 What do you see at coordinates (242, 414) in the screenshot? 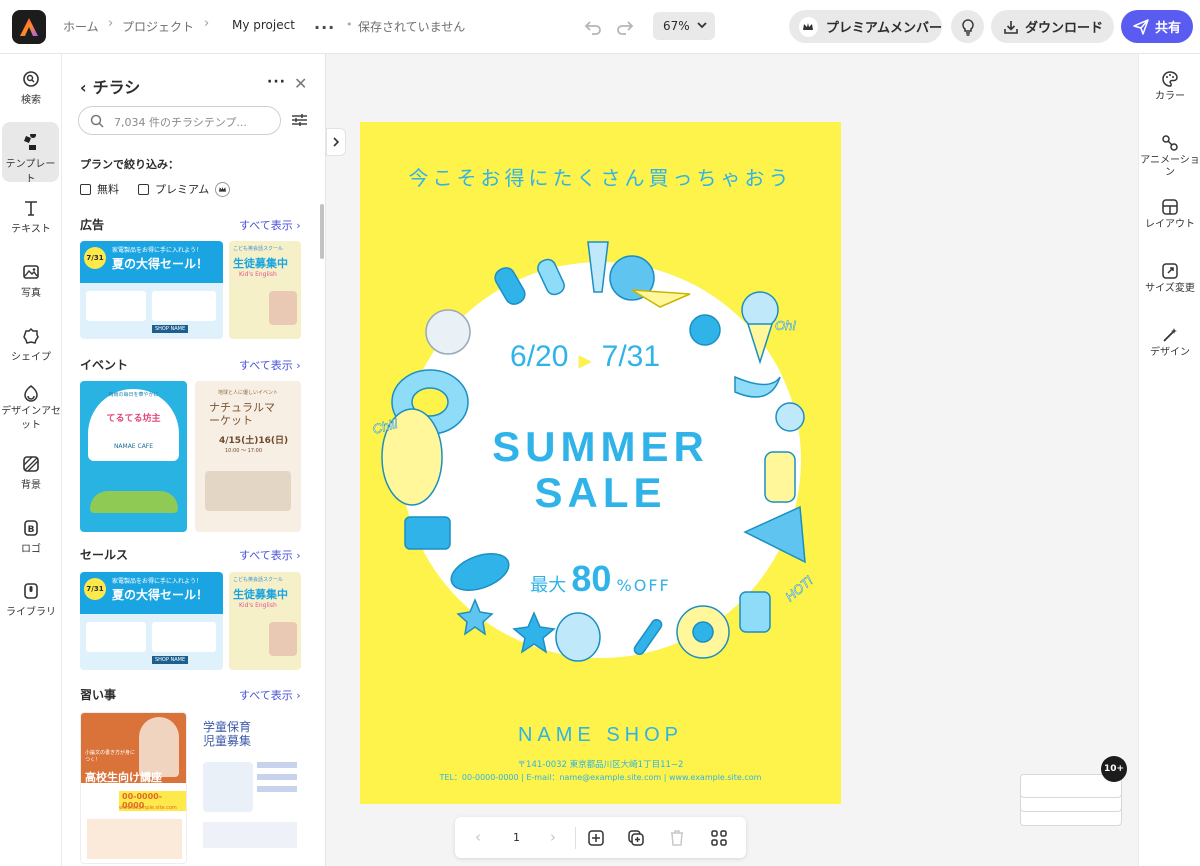
I see `thumb-main-text: ナチュラルマーケット` at bounding box center [242, 414].